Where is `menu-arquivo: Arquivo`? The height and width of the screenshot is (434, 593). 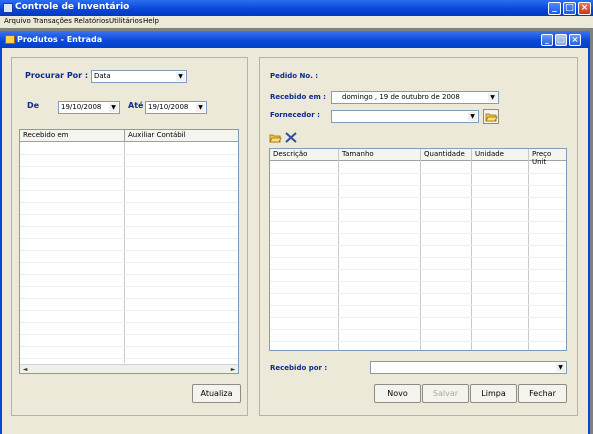
menu-arquivo: Arquivo is located at coordinates (17, 21).